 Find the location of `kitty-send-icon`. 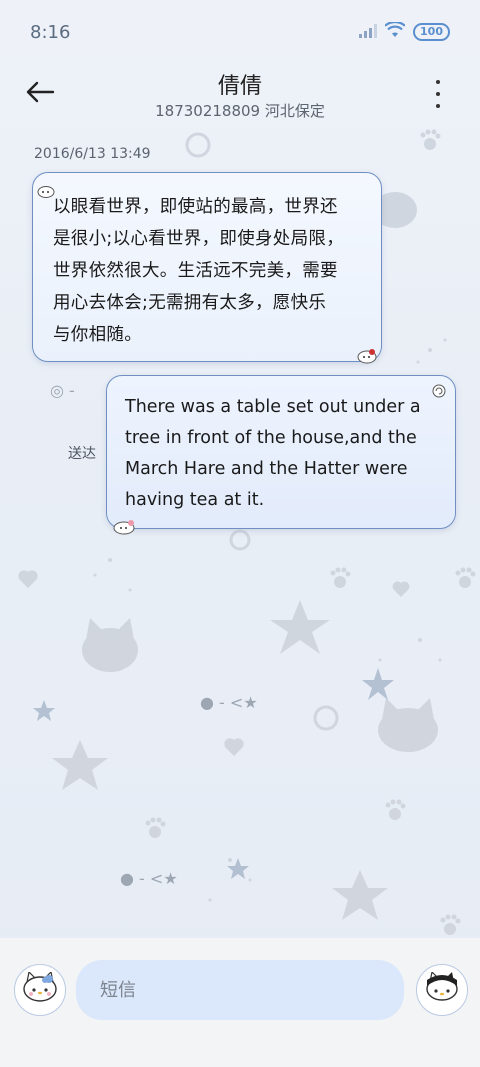

kitty-send-icon is located at coordinates (442, 989).